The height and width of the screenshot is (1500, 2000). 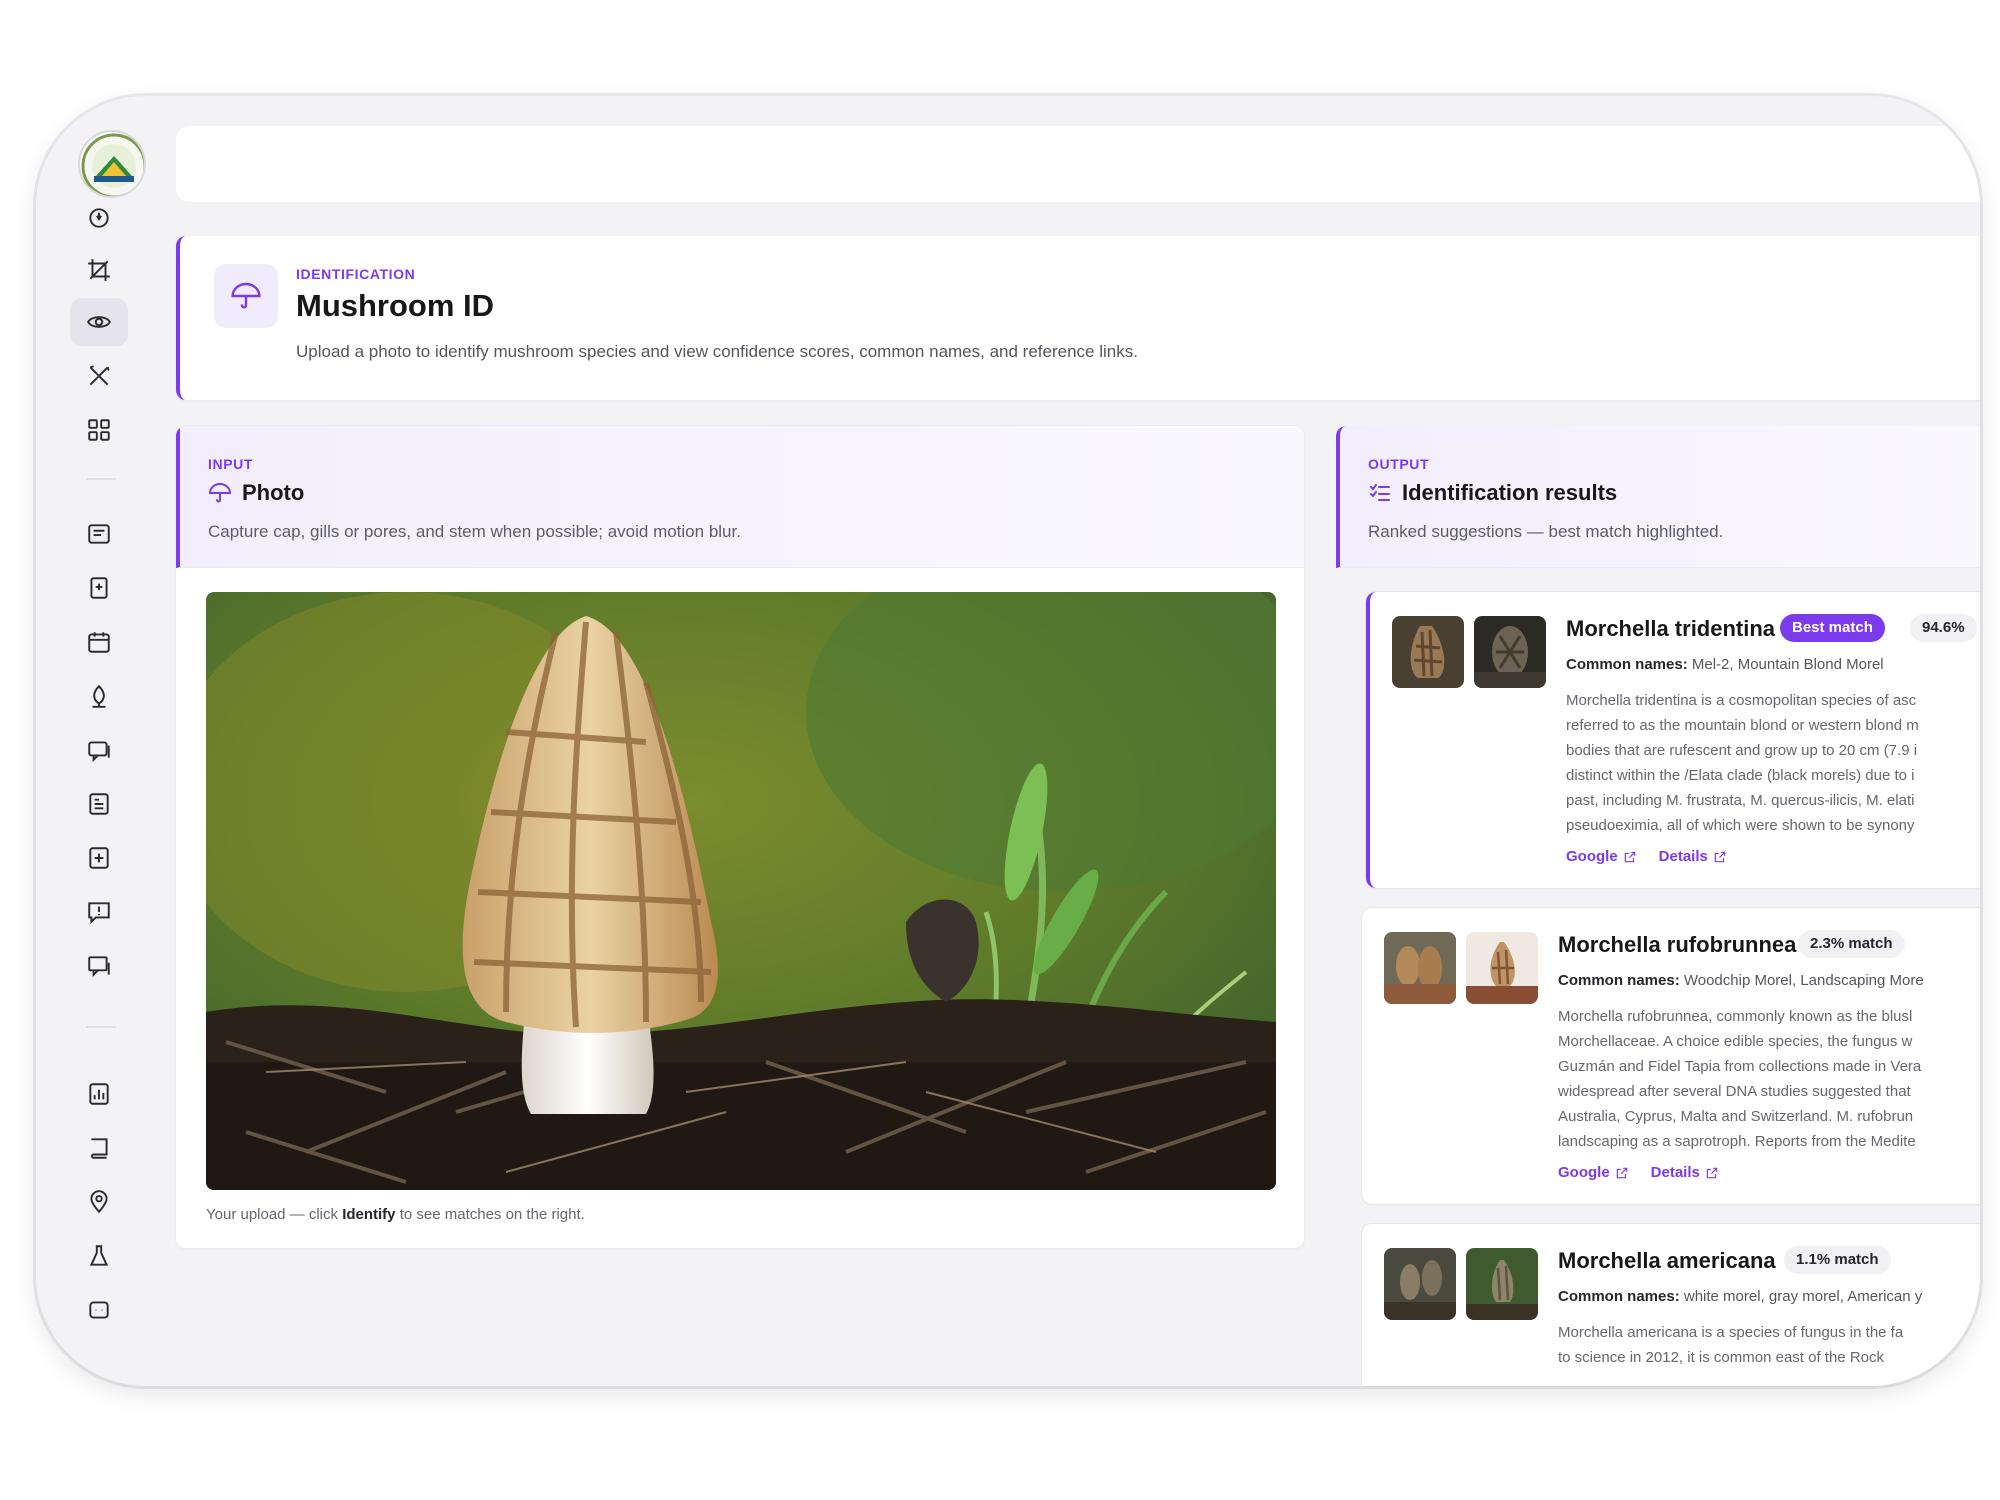 What do you see at coordinates (99, 1094) in the screenshot?
I see `chart-icon` at bounding box center [99, 1094].